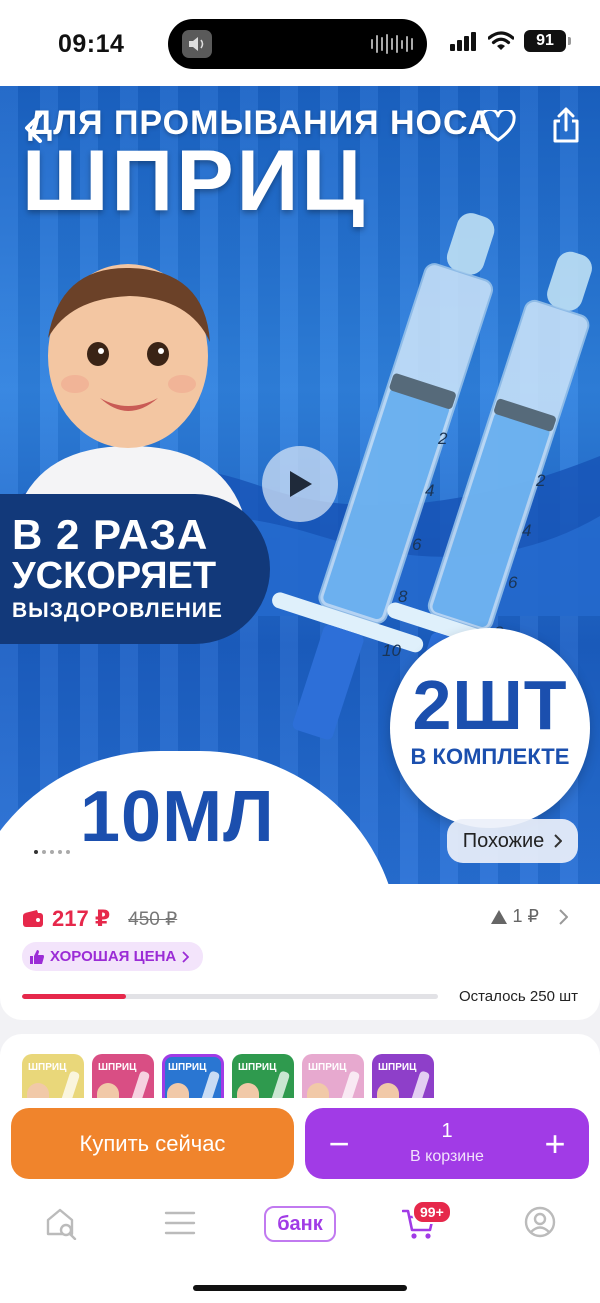 This screenshot has width=600, height=1303. I want to click on cart-quantity-control: − 1 В корзине +, so click(447, 1143).